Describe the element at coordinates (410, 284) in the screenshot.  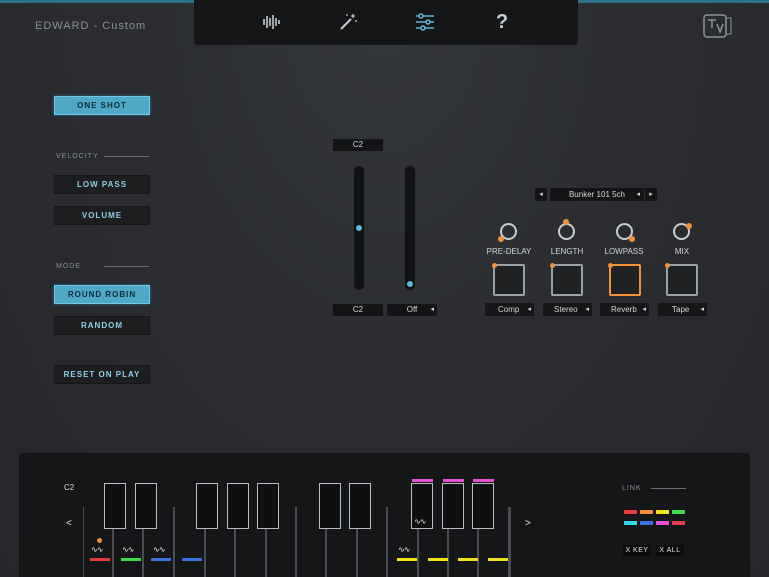
I see `mode-slider-thumb` at that location.